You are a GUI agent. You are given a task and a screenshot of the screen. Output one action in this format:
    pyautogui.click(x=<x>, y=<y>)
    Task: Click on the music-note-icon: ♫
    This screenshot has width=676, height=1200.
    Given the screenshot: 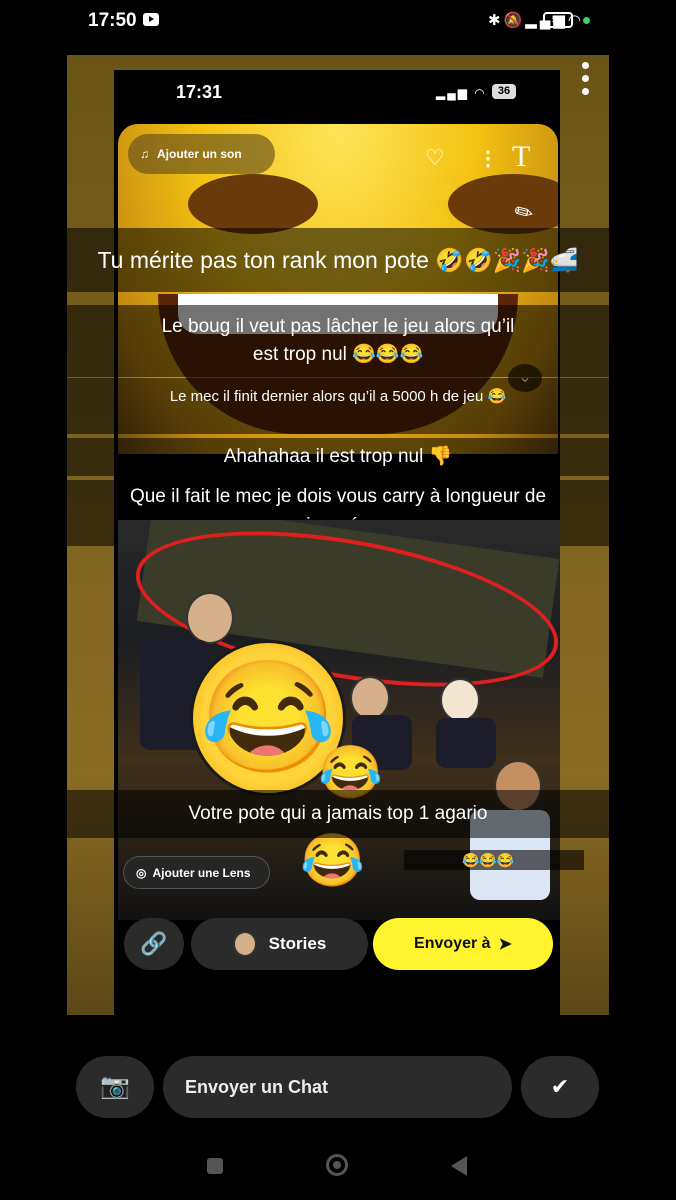 What is the action you would take?
    pyautogui.click(x=144, y=154)
    